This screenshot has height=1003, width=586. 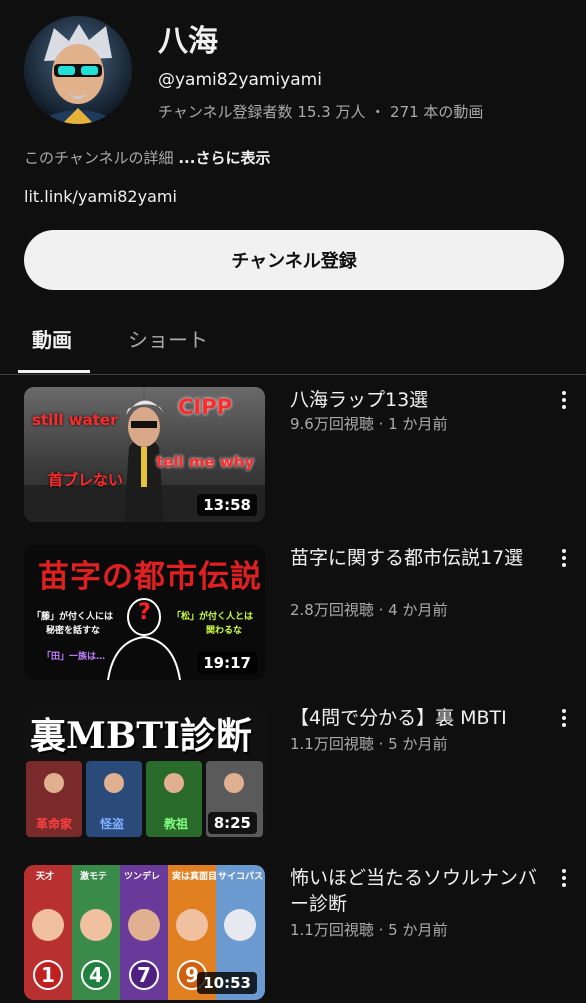 What do you see at coordinates (142, 877) in the screenshot?
I see `thumb-text: ツンデレ` at bounding box center [142, 877].